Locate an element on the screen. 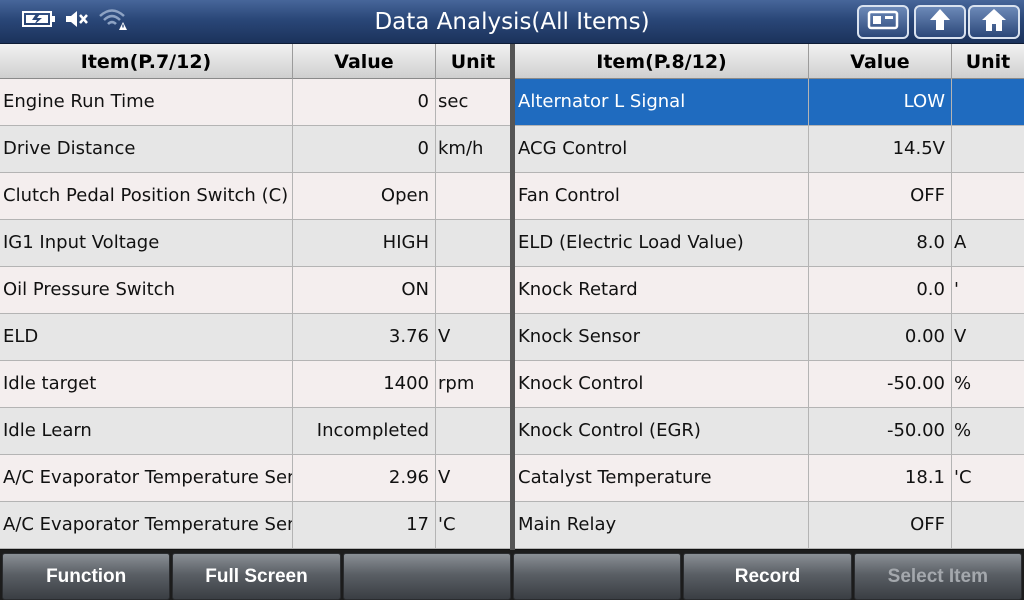  row-value: Open is located at coordinates (364, 196).